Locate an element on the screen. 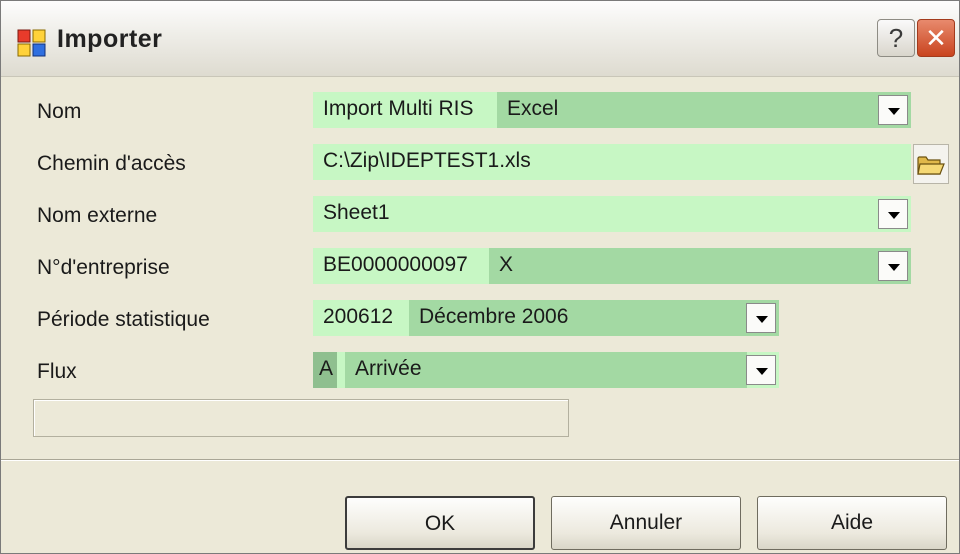  chemin-label: Chemin d'accès is located at coordinates (111, 163).